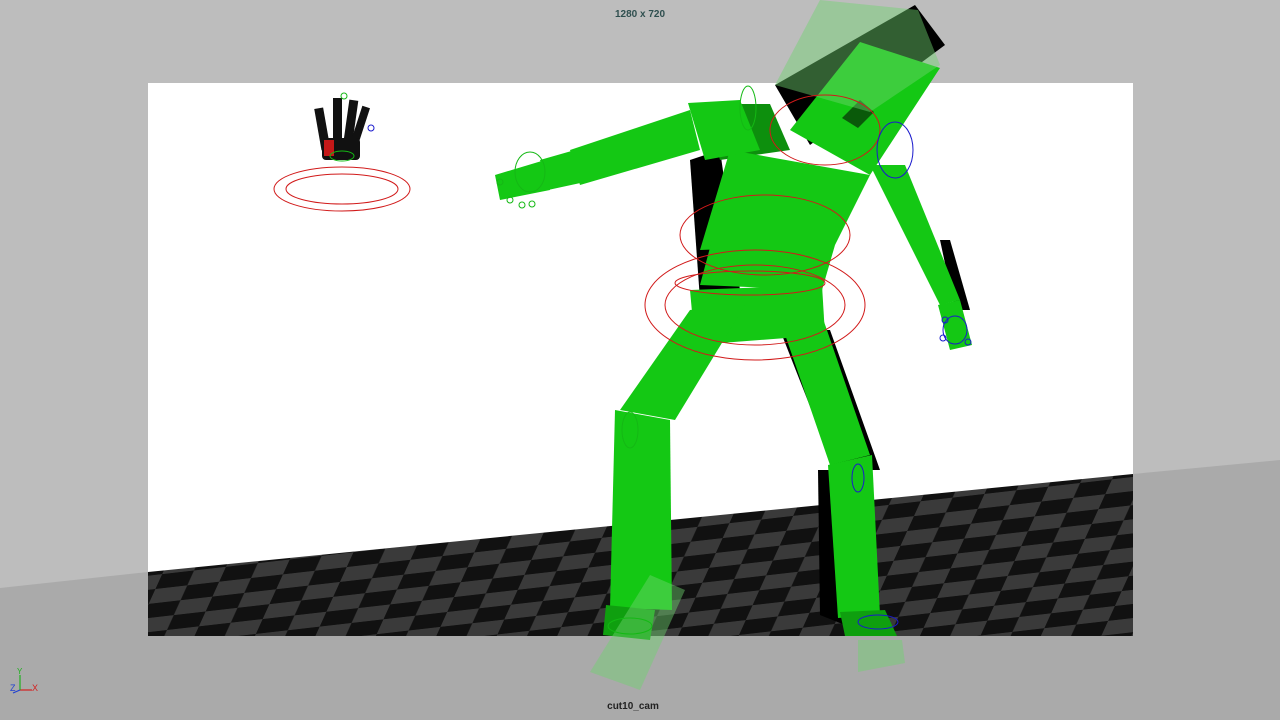  I want to click on camera-name-label: cut10_cam, so click(633, 706).